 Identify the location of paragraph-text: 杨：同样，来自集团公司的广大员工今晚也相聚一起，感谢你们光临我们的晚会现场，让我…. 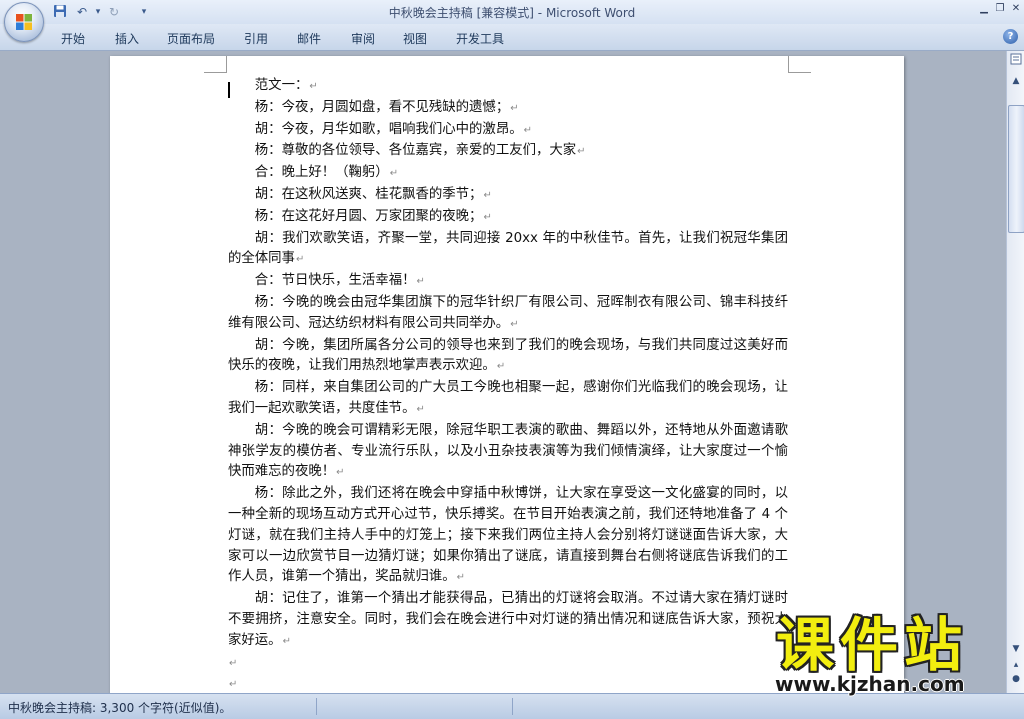
(508, 398).